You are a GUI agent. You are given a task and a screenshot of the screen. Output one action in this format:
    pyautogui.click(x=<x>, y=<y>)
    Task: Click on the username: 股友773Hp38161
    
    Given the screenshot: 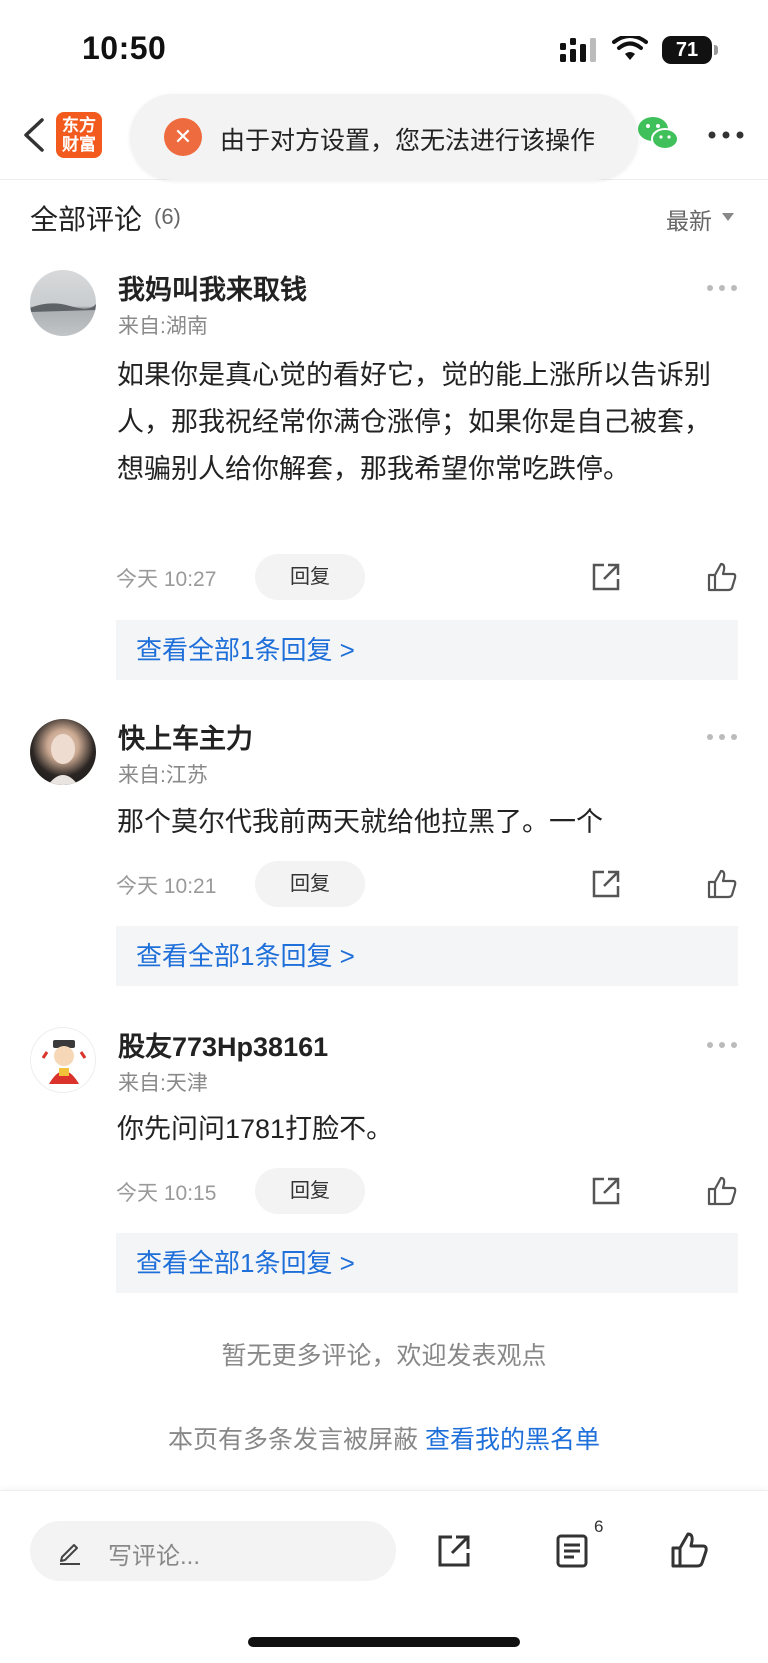 What is the action you would take?
    pyautogui.click(x=223, y=1044)
    